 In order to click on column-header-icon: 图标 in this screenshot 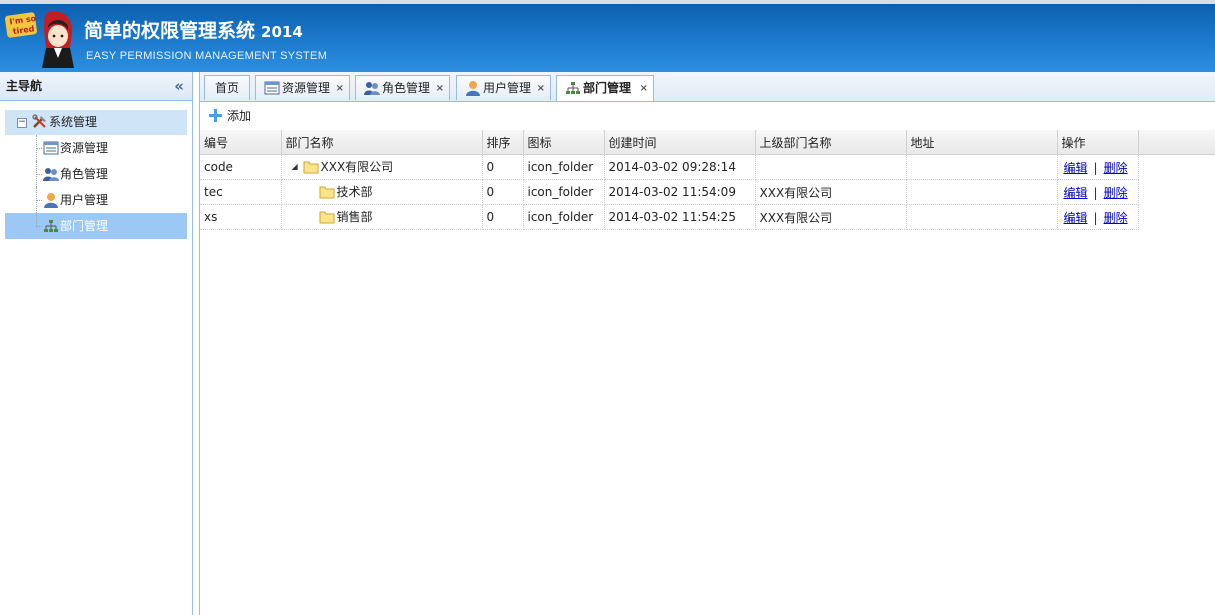, I will do `click(564, 142)`.